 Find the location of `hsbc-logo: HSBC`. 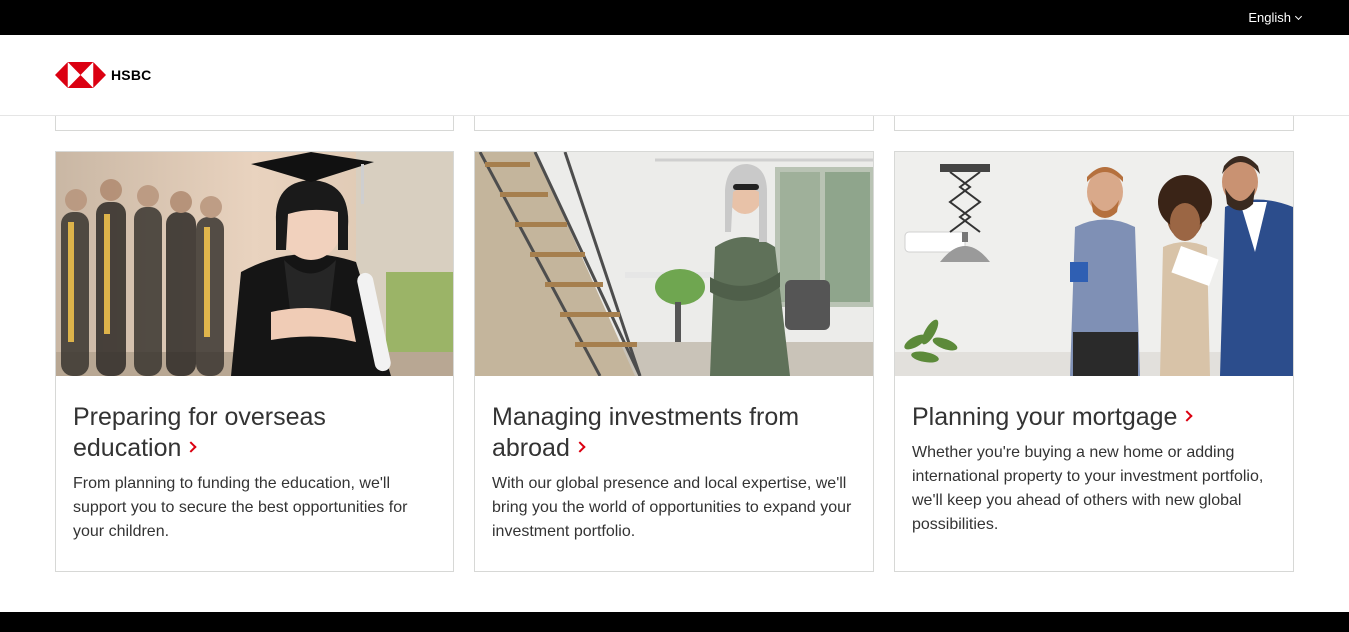

hsbc-logo: HSBC is located at coordinates (103, 75).